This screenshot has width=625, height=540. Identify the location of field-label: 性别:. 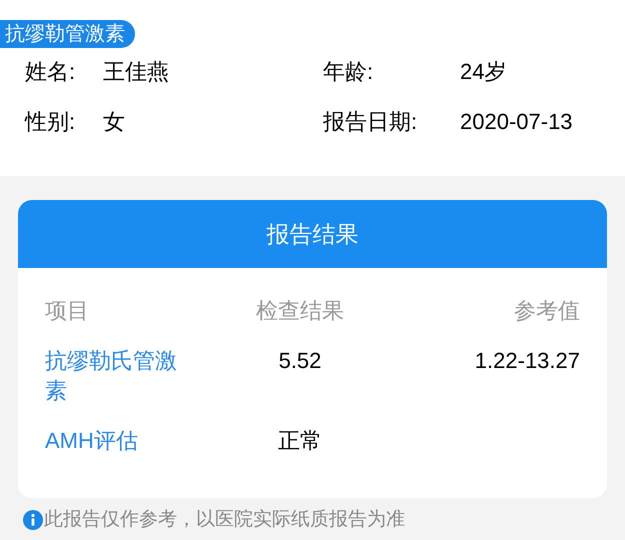
(50, 122).